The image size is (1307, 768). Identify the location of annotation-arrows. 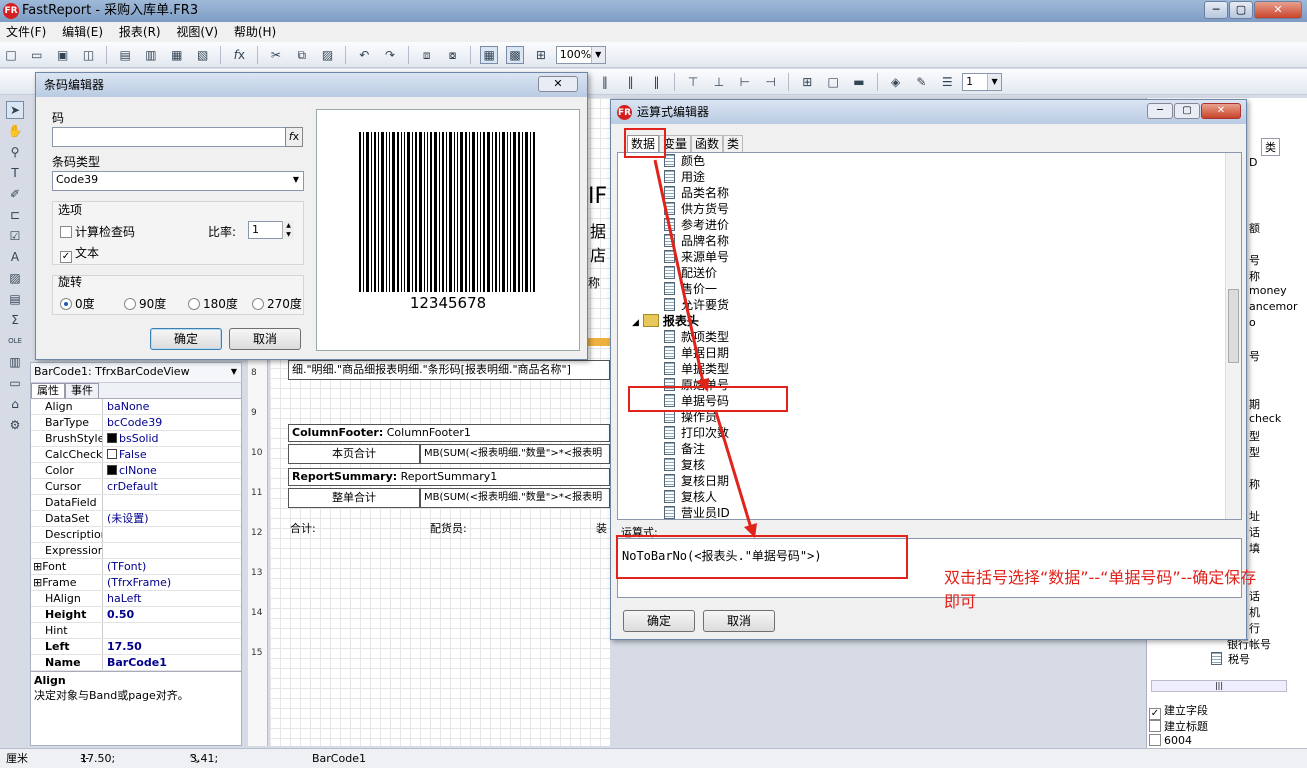
(705, 348).